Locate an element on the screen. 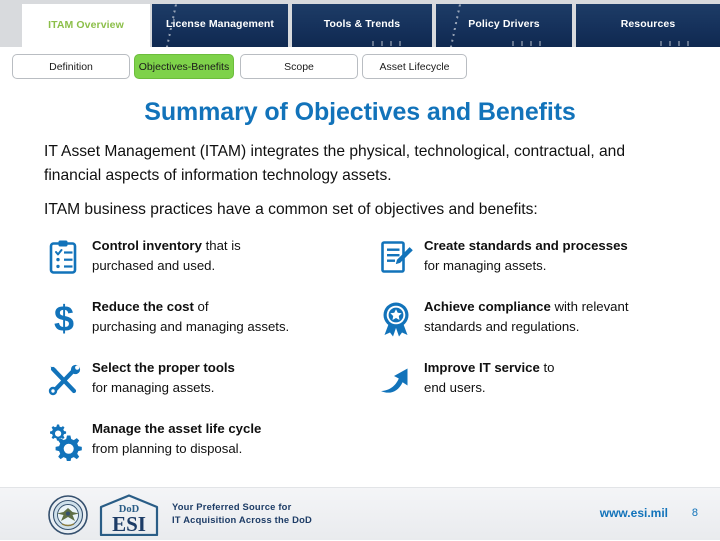 This screenshot has width=720, height=541. tab-policy-drivers: Policy Drivers is located at coordinates (504, 25).